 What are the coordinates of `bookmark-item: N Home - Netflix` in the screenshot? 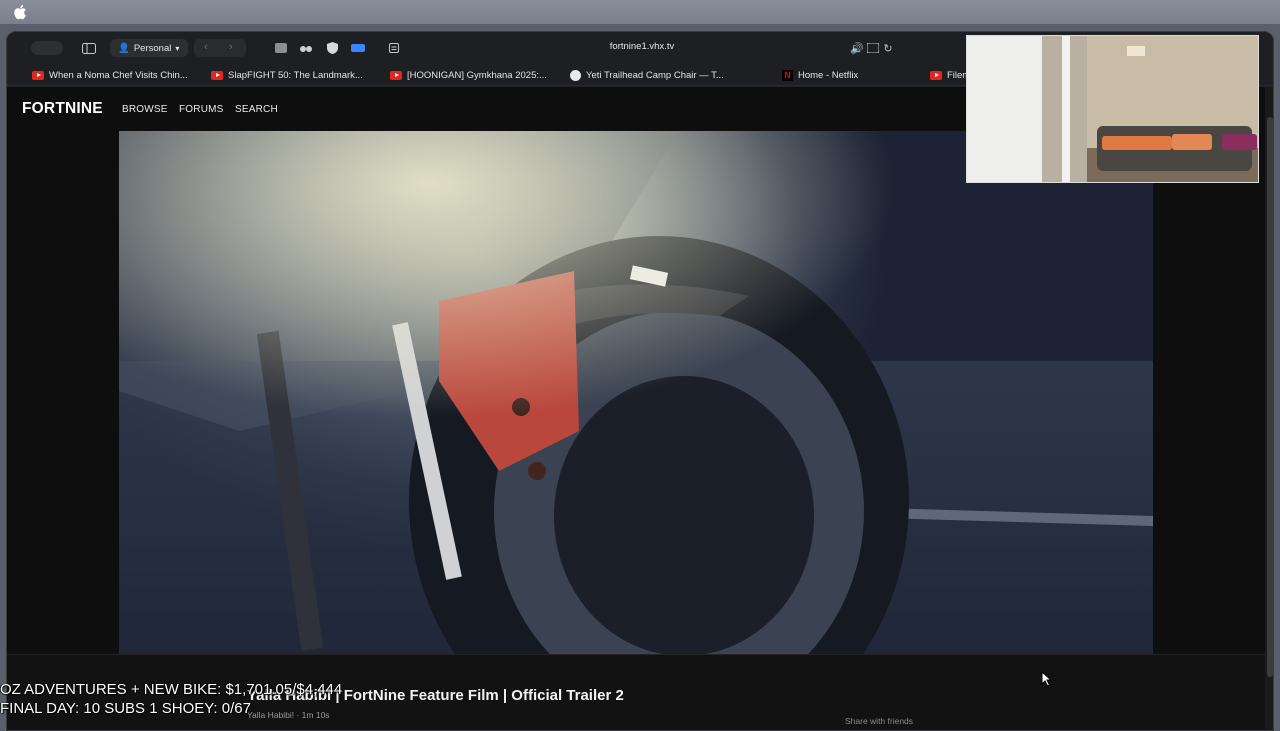 It's located at (820, 75).